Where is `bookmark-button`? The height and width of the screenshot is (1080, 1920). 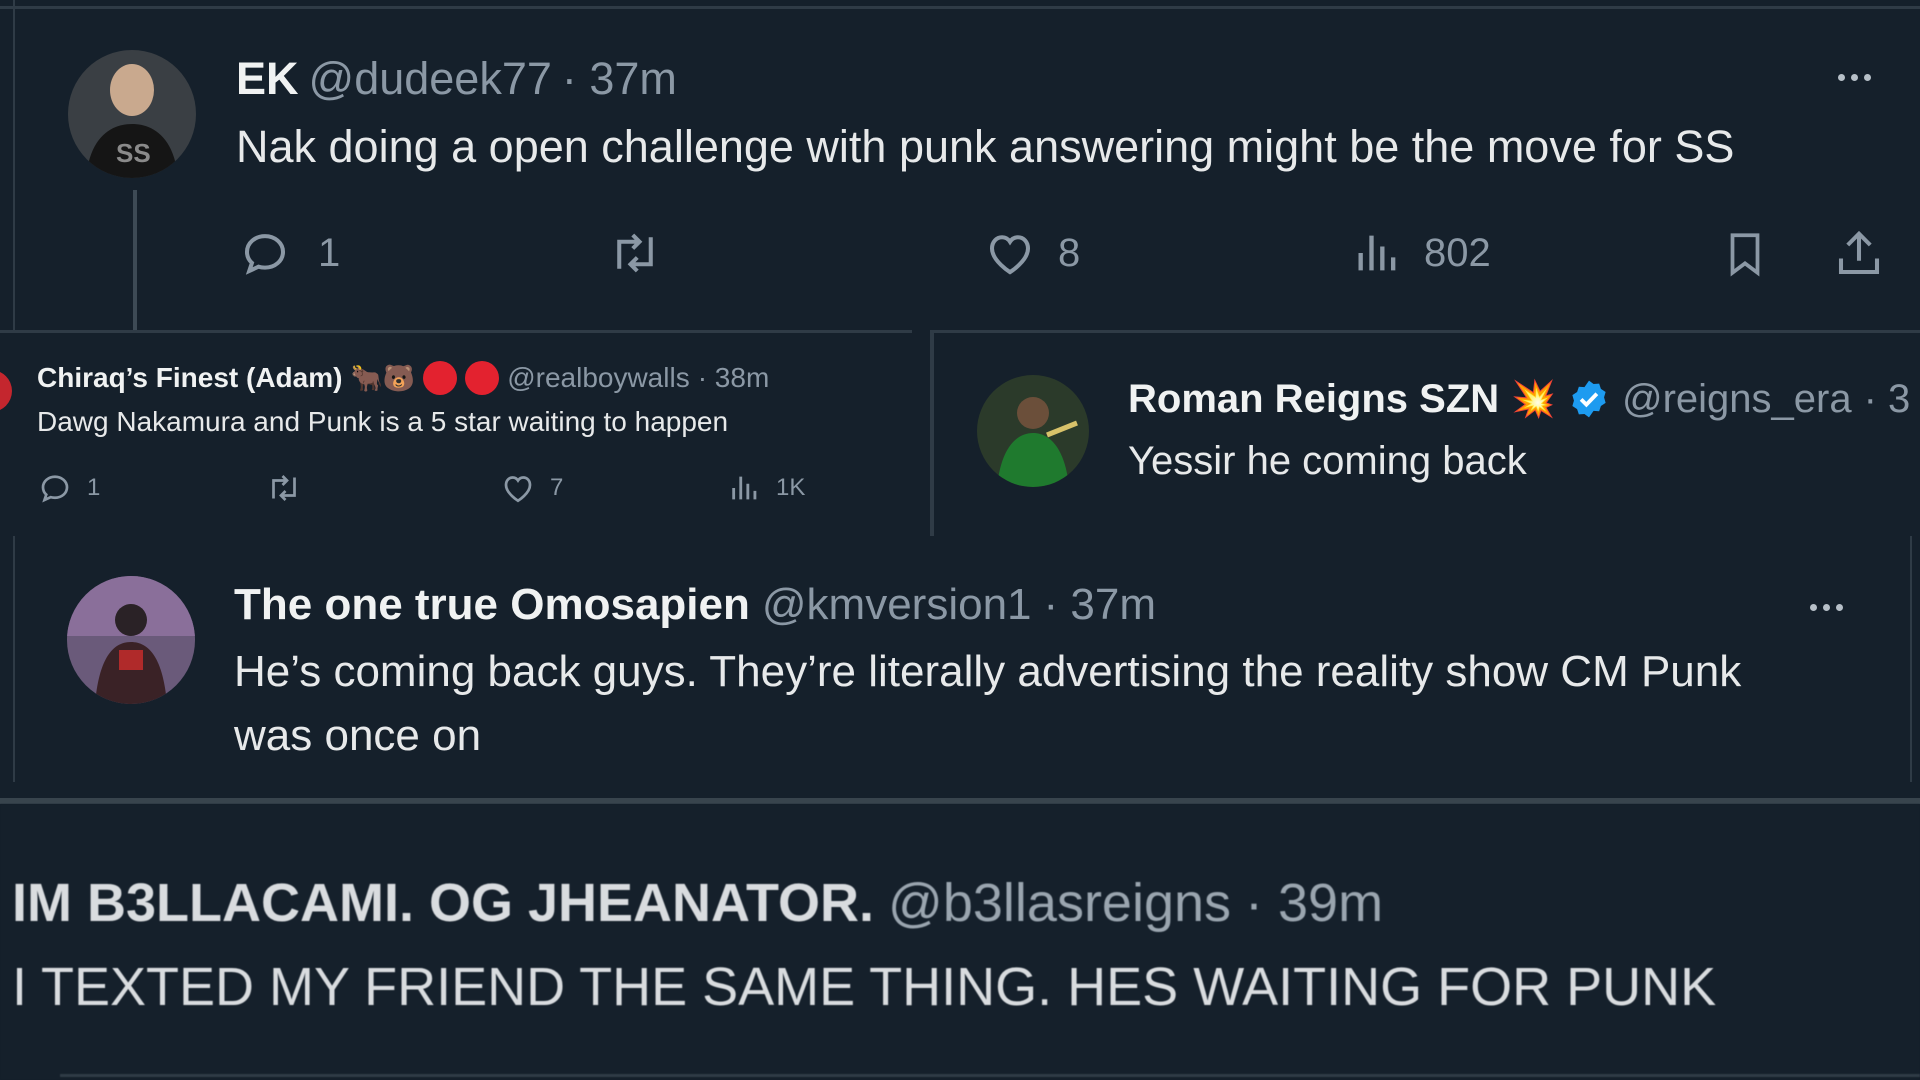
bookmark-button is located at coordinates (1745, 254).